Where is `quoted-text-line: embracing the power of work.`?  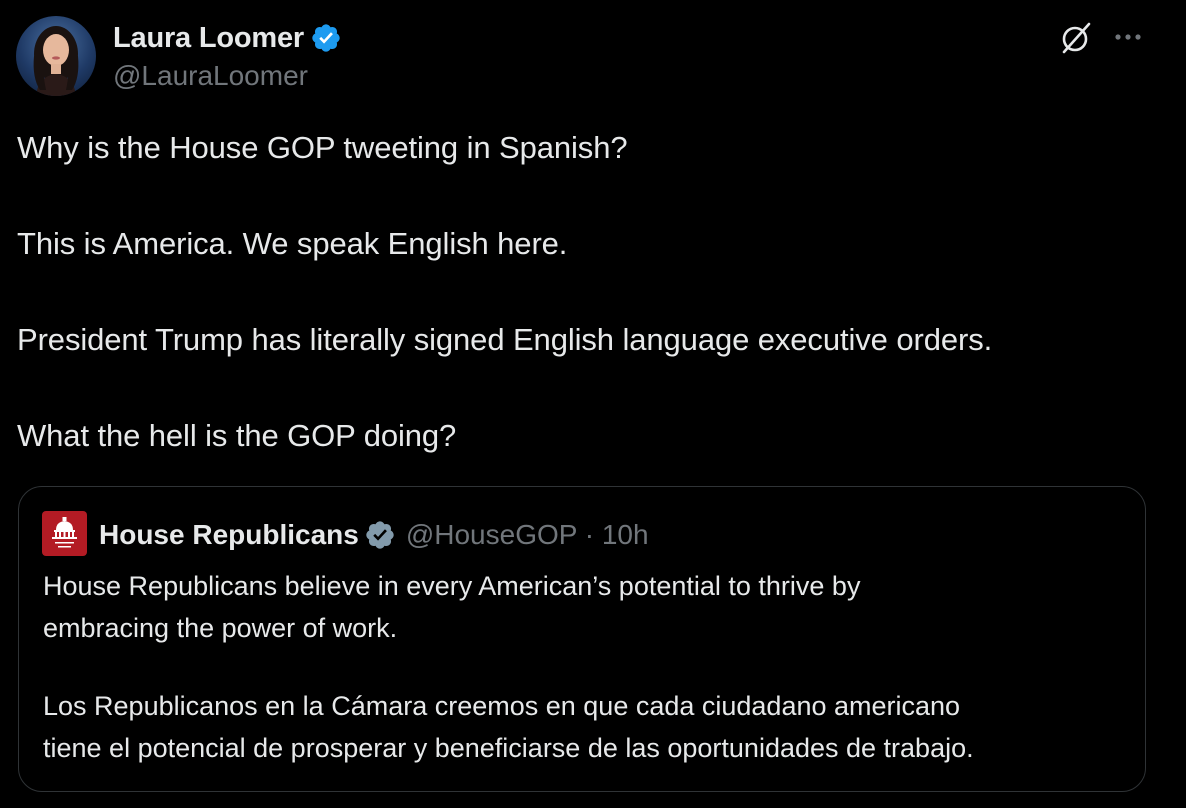 quoted-text-line: embracing the power of work. is located at coordinates (220, 628).